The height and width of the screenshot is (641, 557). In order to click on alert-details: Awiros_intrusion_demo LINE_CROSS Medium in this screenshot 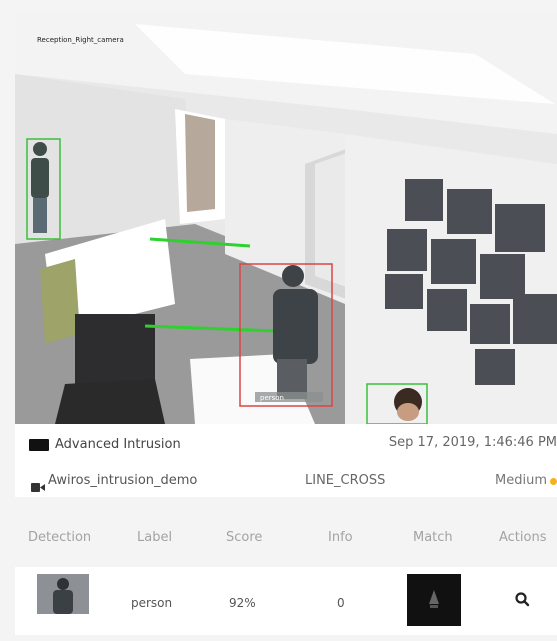, I will do `click(286, 481)`.